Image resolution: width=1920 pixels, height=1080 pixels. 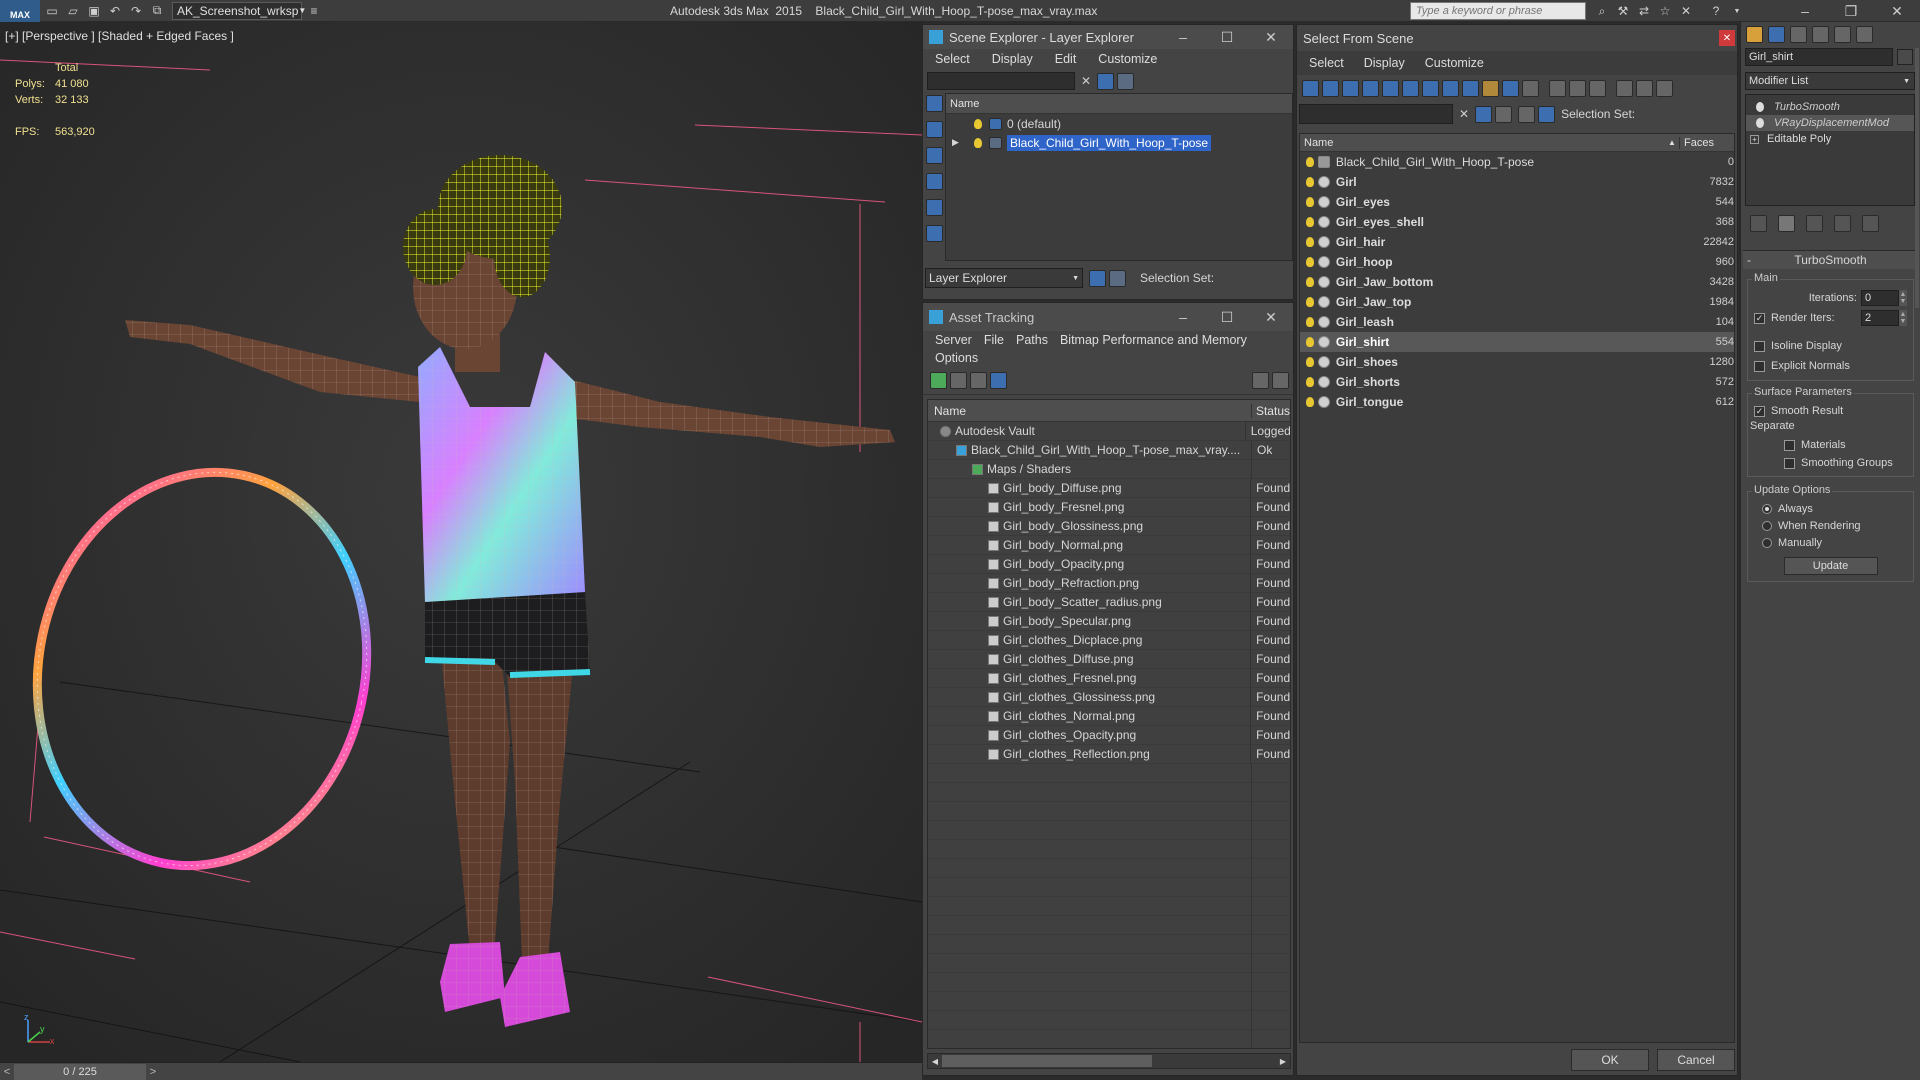 I want to click on asset-row: Girl_body_Opacity.png Found, so click(x=1109, y=564).